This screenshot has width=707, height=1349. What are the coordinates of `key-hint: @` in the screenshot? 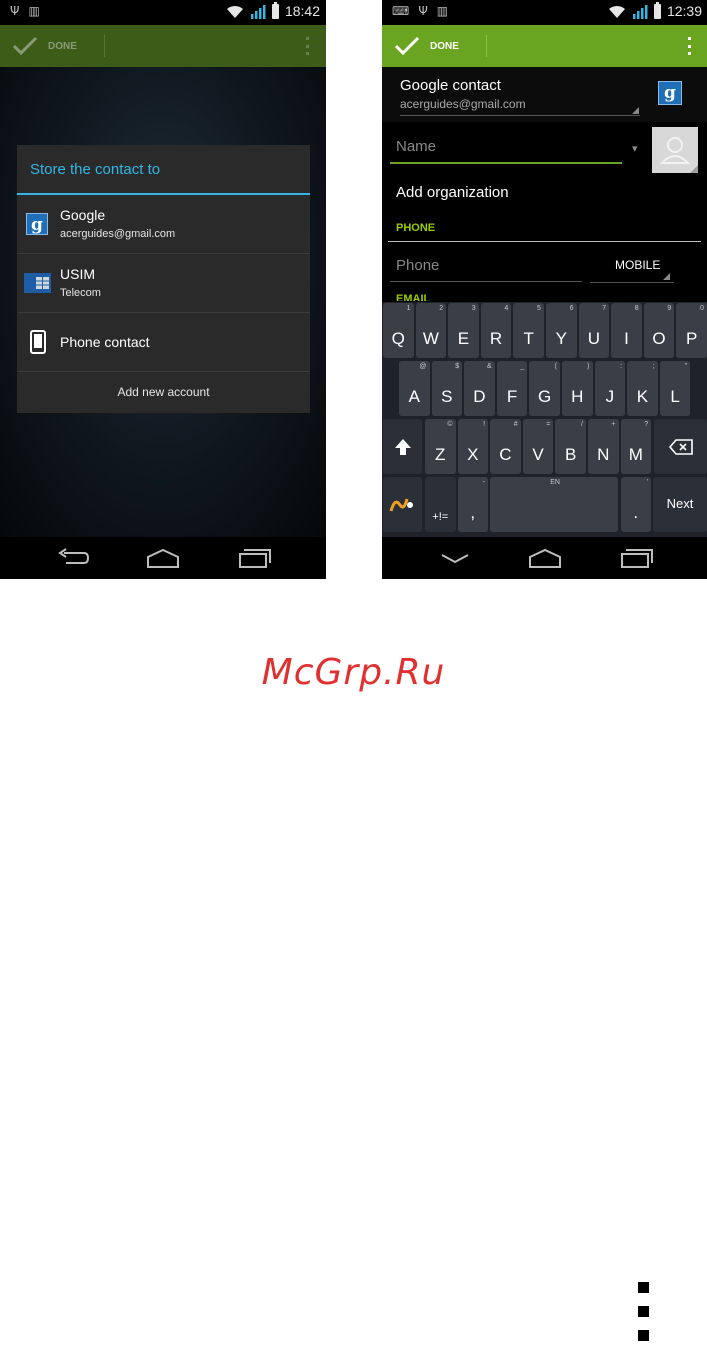 It's located at (423, 366).